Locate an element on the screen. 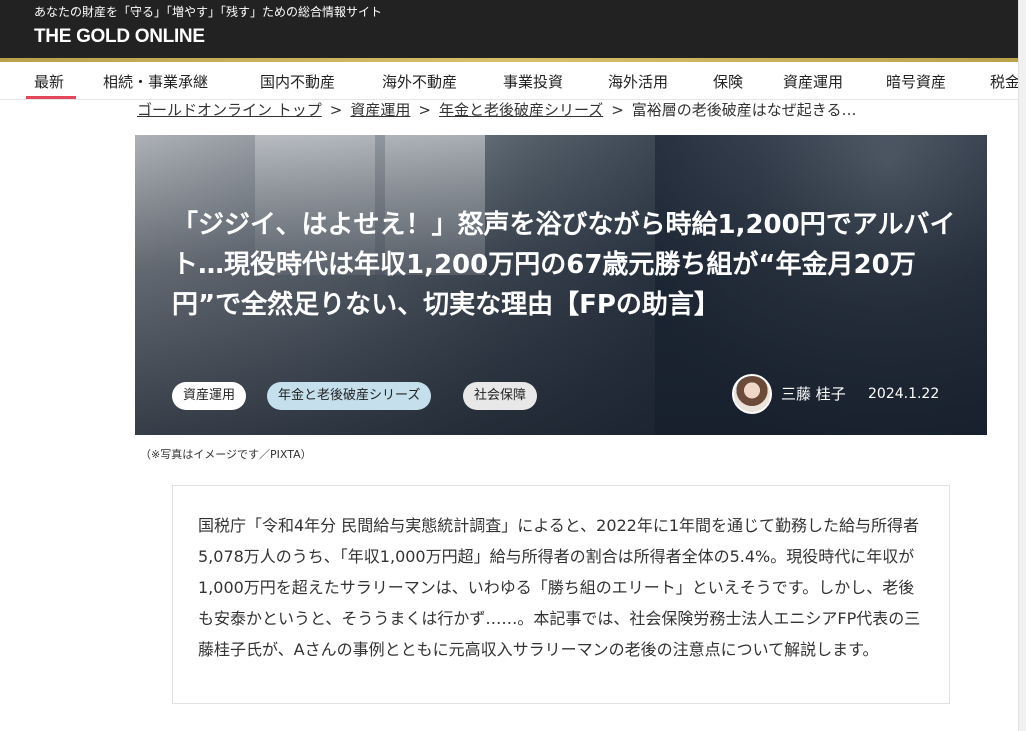  nav-item-domestic-realestate: 国内不動産 is located at coordinates (297, 81).